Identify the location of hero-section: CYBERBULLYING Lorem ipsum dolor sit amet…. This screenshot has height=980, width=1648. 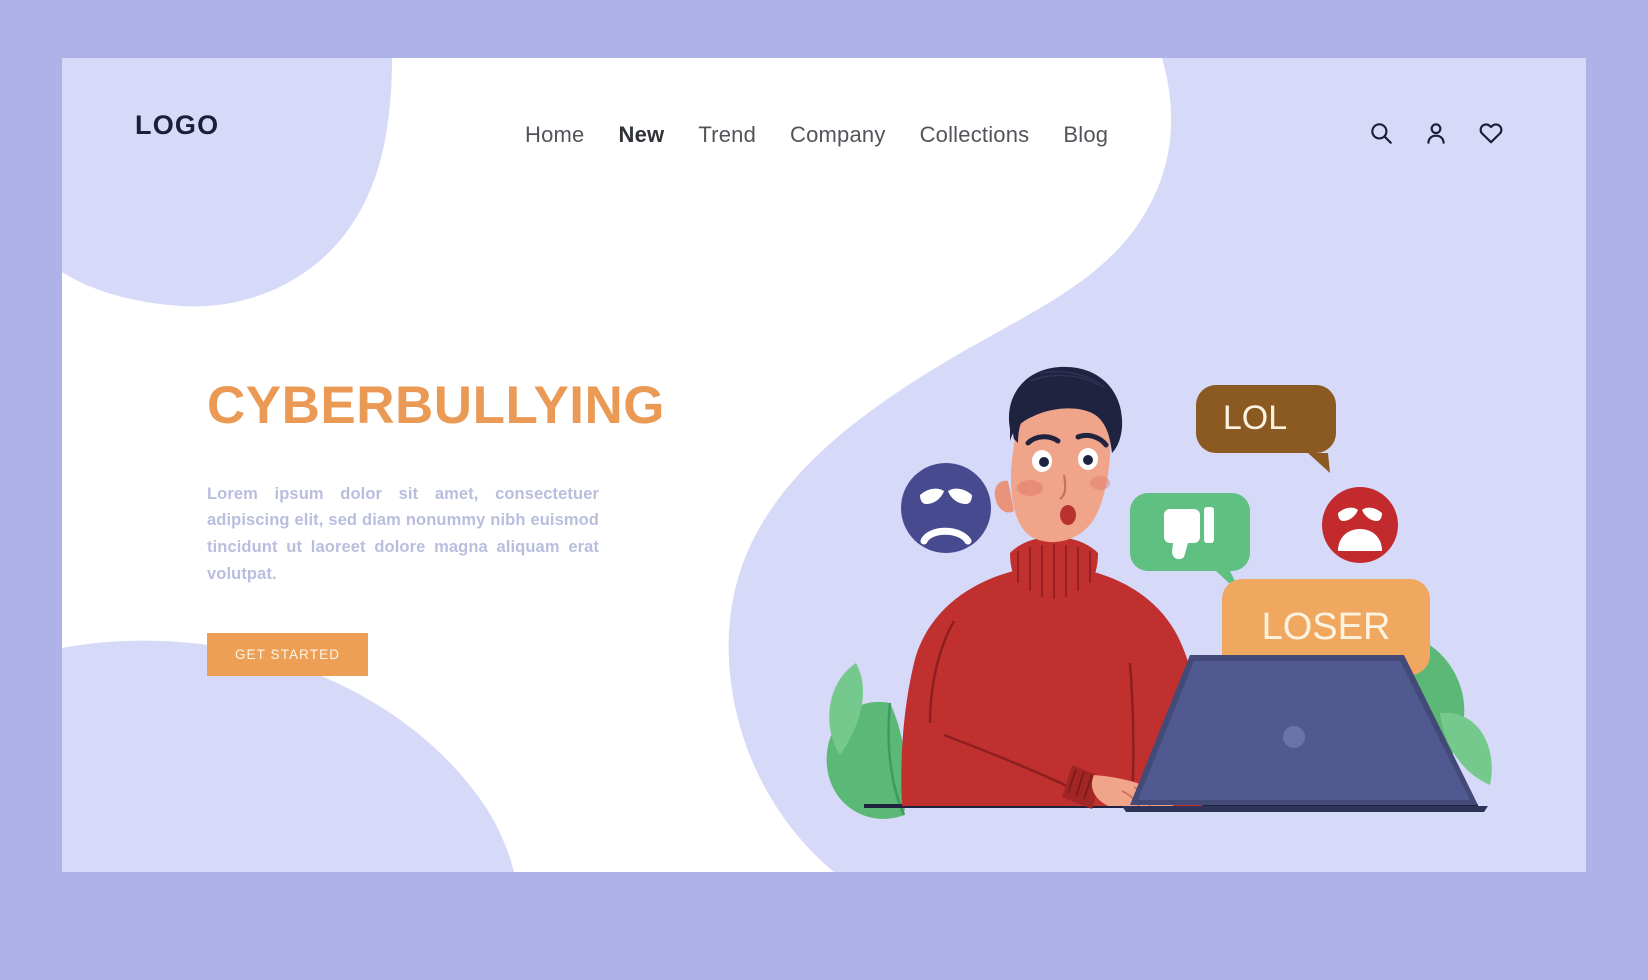
(442, 527).